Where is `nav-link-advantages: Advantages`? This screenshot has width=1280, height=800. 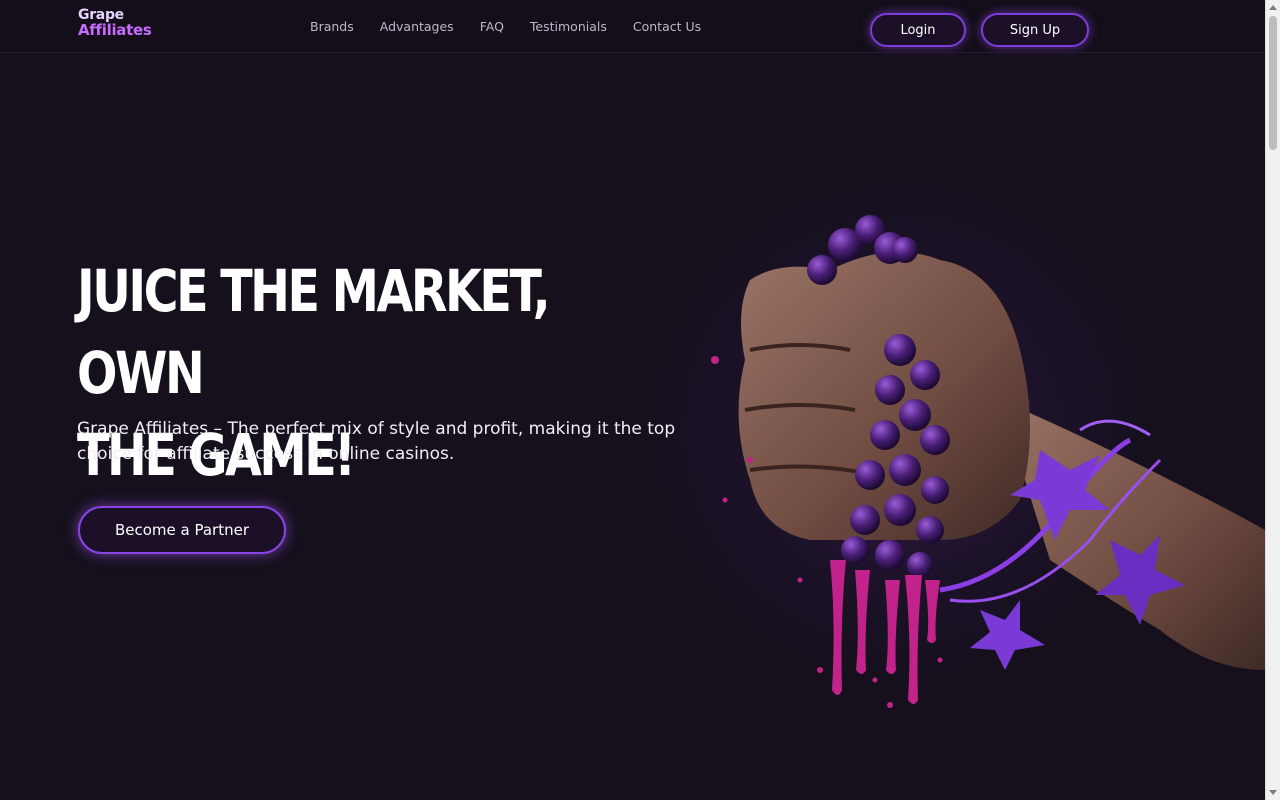
nav-link-advantages: Advantages is located at coordinates (417, 26).